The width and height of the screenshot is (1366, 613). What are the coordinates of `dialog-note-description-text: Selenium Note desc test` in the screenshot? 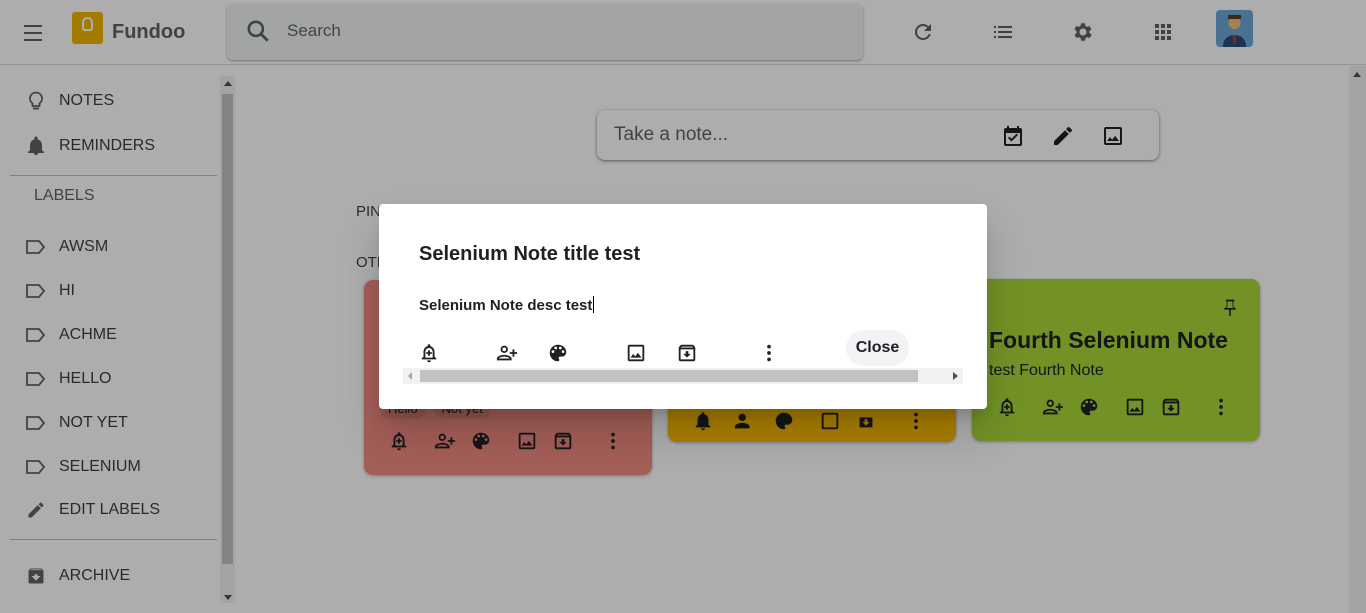 It's located at (506, 305).